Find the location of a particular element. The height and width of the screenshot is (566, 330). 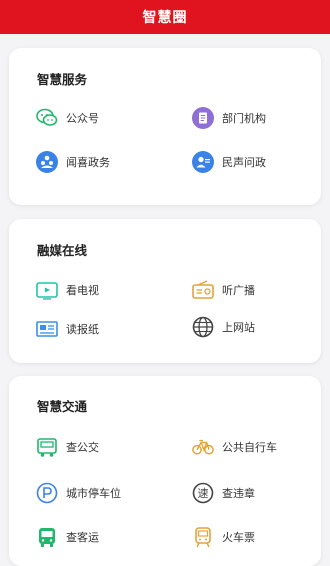

city-parking-button: 城市停车位 is located at coordinates (78, 493).